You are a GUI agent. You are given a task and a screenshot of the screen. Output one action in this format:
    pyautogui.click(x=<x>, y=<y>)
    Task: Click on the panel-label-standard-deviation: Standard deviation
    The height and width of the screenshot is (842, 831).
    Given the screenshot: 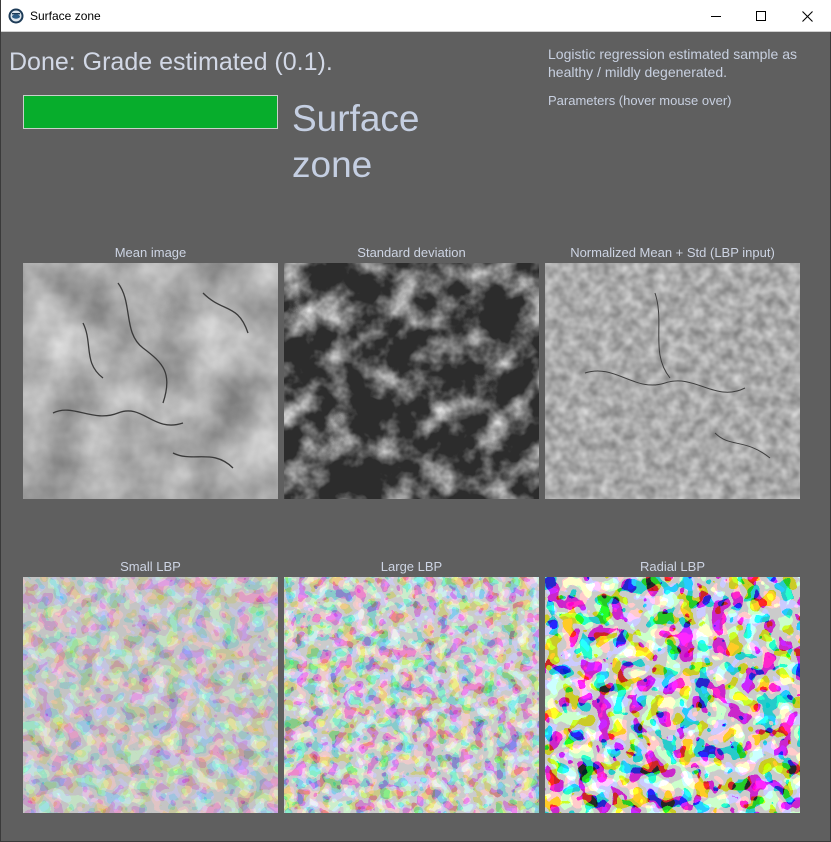 What is the action you would take?
    pyautogui.click(x=411, y=252)
    